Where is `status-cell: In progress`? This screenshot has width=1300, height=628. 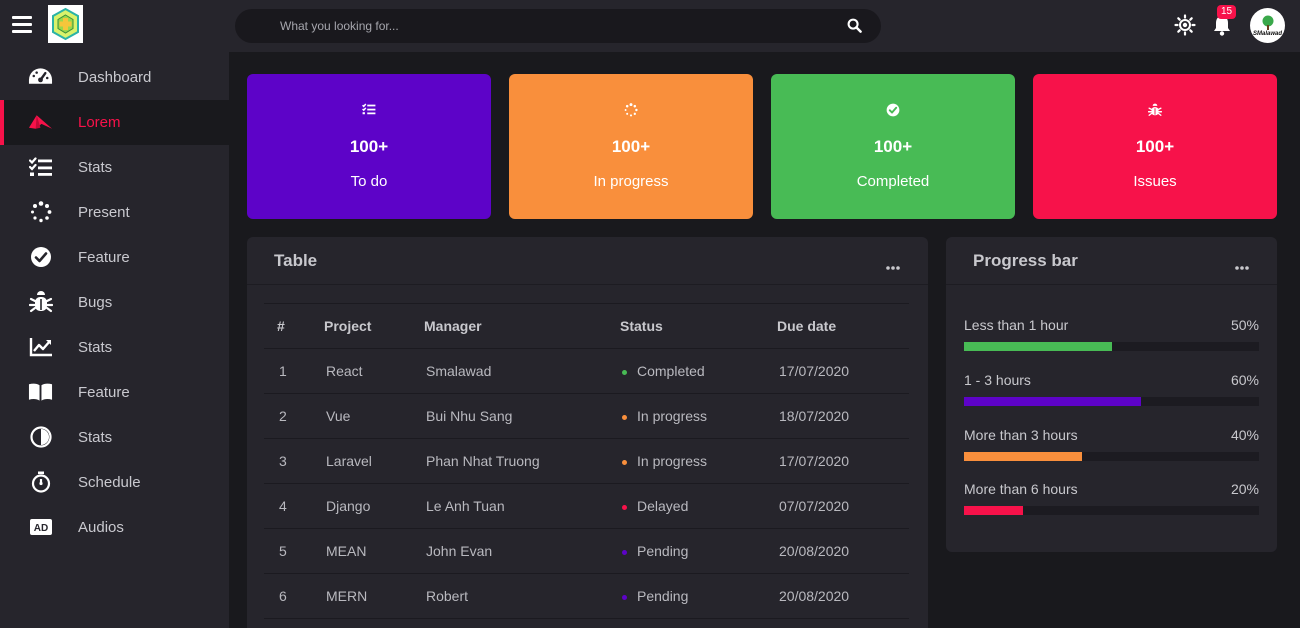 status-cell: In progress is located at coordinates (698, 461).